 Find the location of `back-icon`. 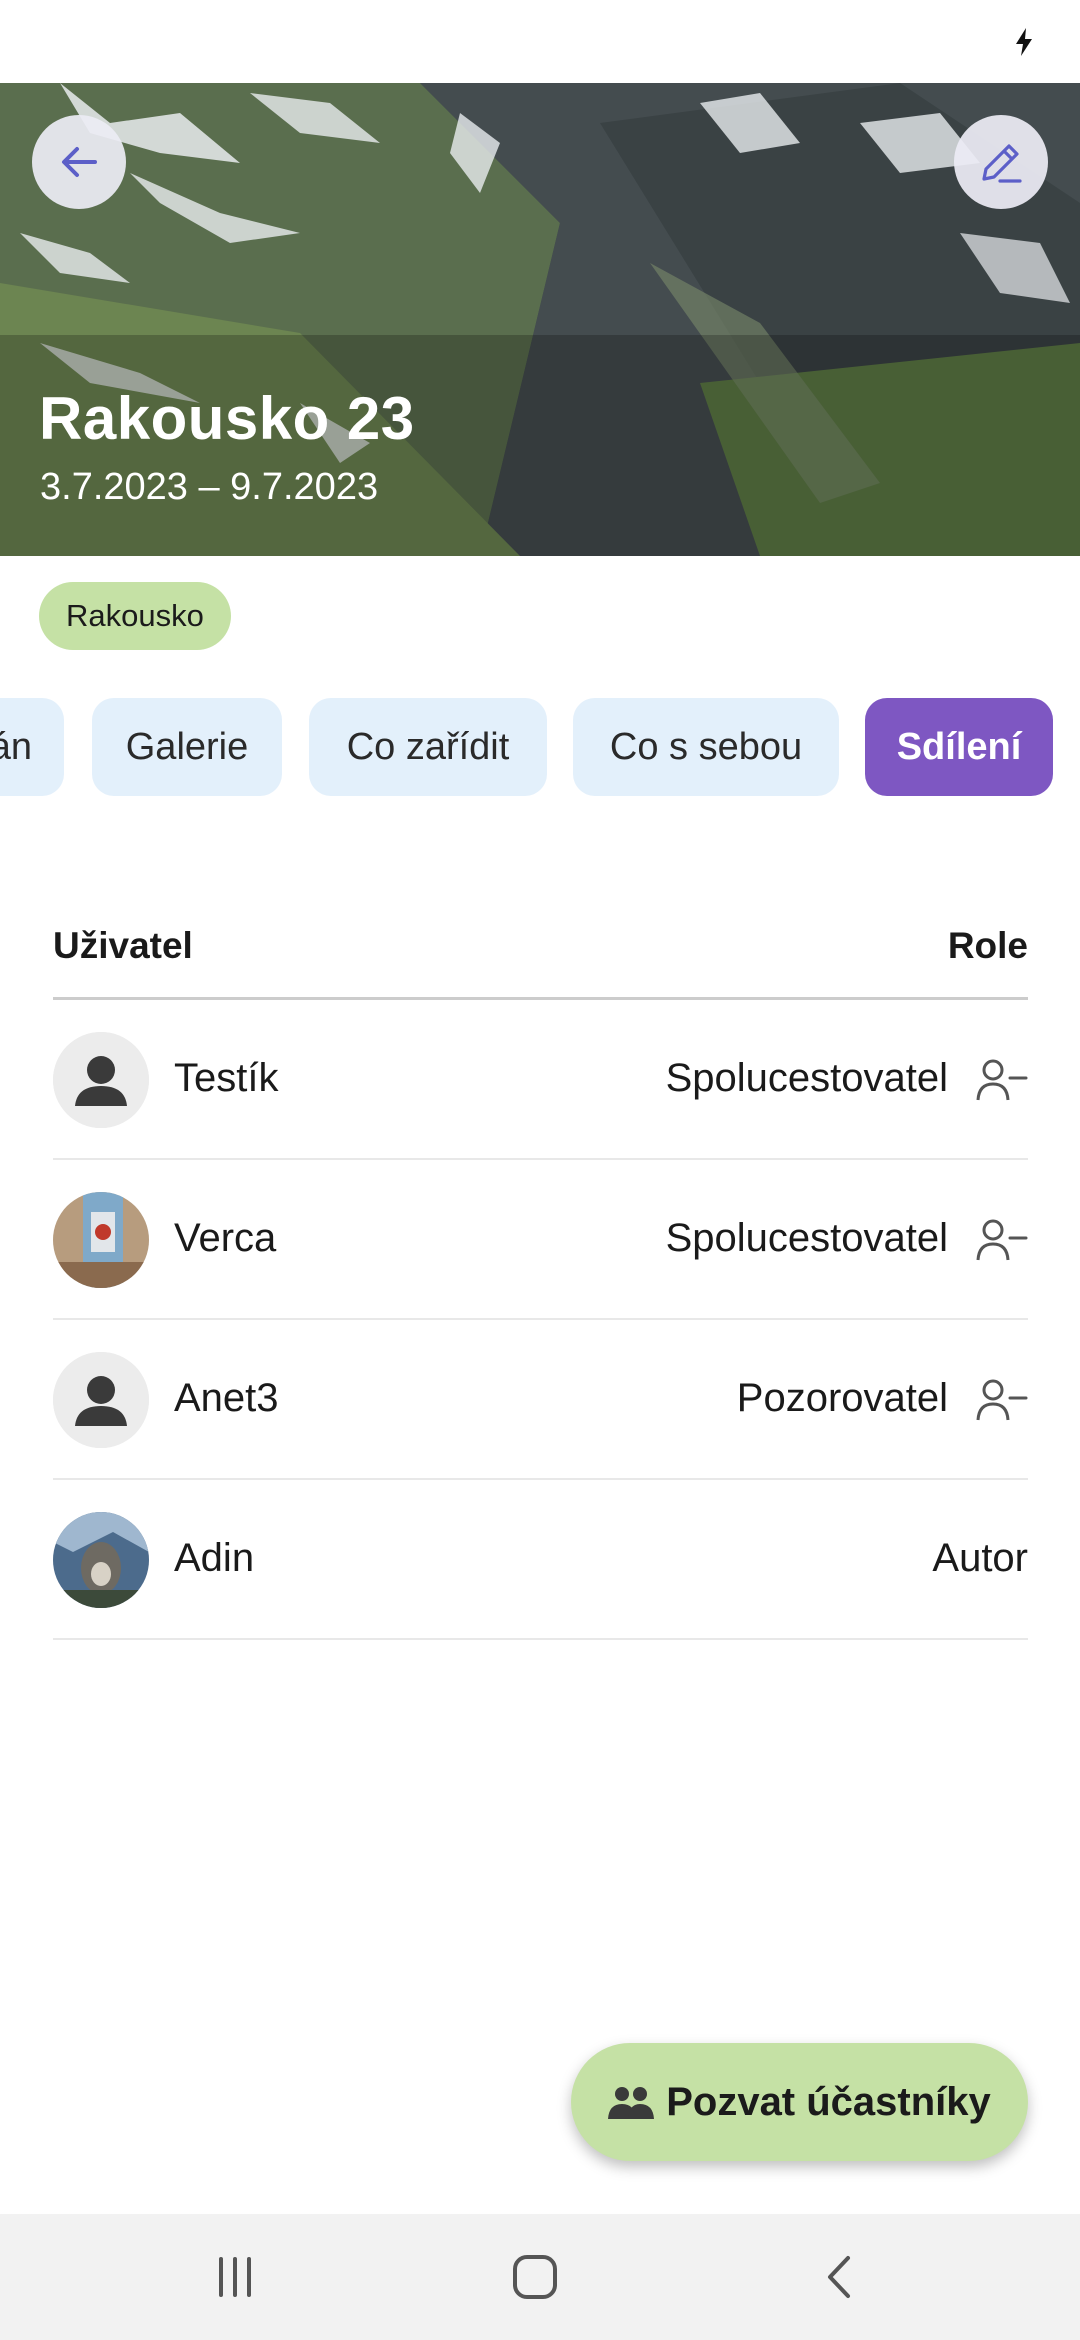

back-icon is located at coordinates (839, 2277).